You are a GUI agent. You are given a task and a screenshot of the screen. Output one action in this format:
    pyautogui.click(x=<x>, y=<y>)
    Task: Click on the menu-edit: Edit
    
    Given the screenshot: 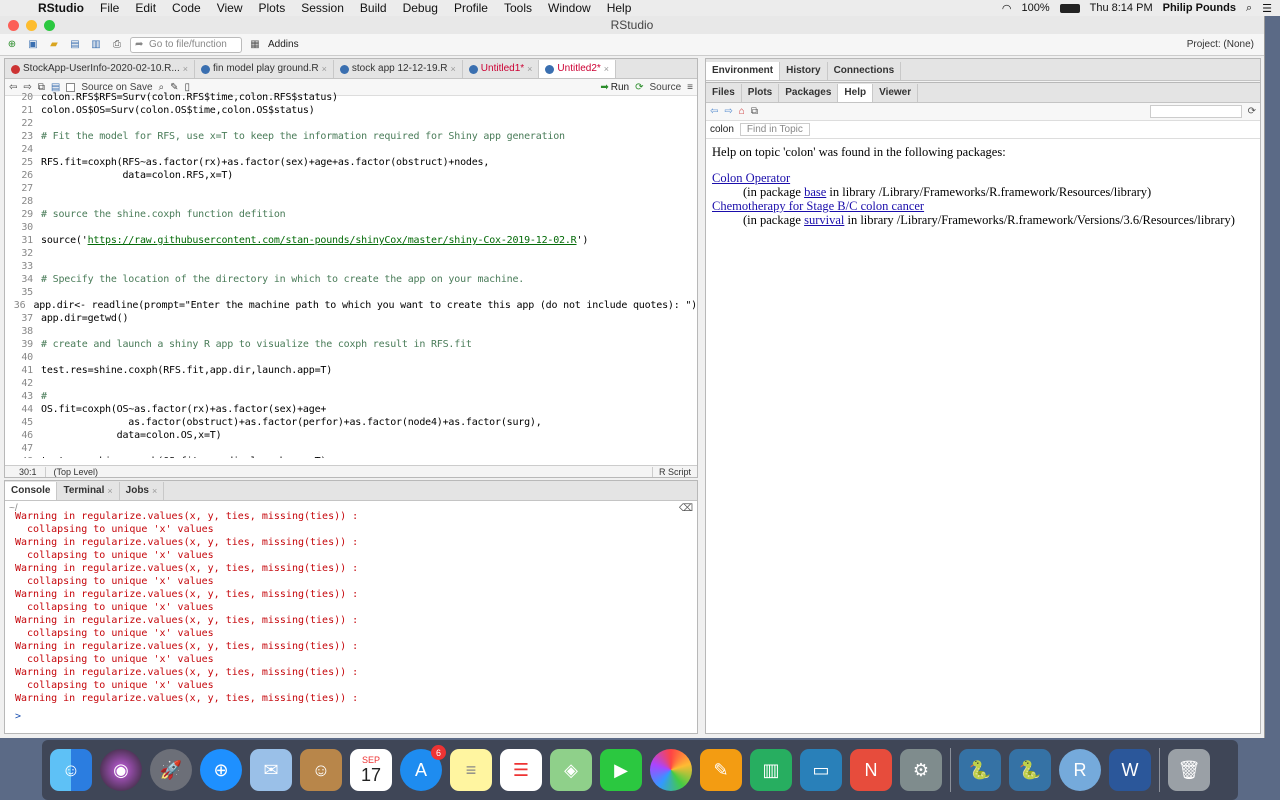 What is the action you would take?
    pyautogui.click(x=145, y=8)
    